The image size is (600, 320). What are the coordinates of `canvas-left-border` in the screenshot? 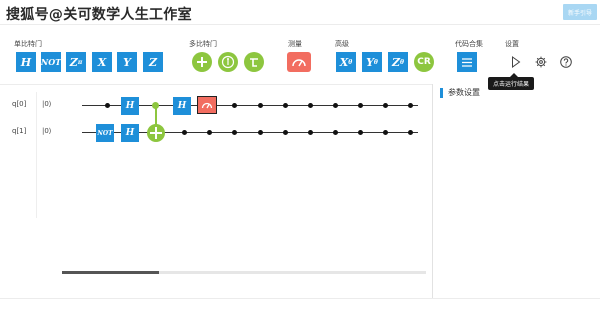 It's located at (36, 155).